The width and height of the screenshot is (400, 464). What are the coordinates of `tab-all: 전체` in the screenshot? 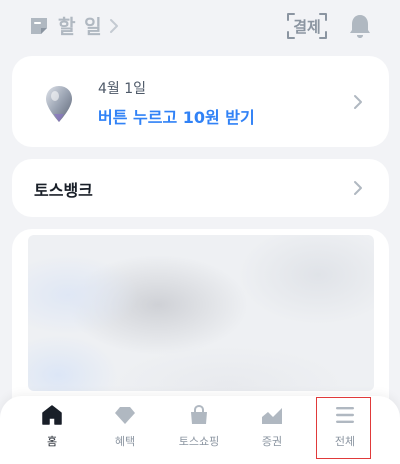 It's located at (345, 430).